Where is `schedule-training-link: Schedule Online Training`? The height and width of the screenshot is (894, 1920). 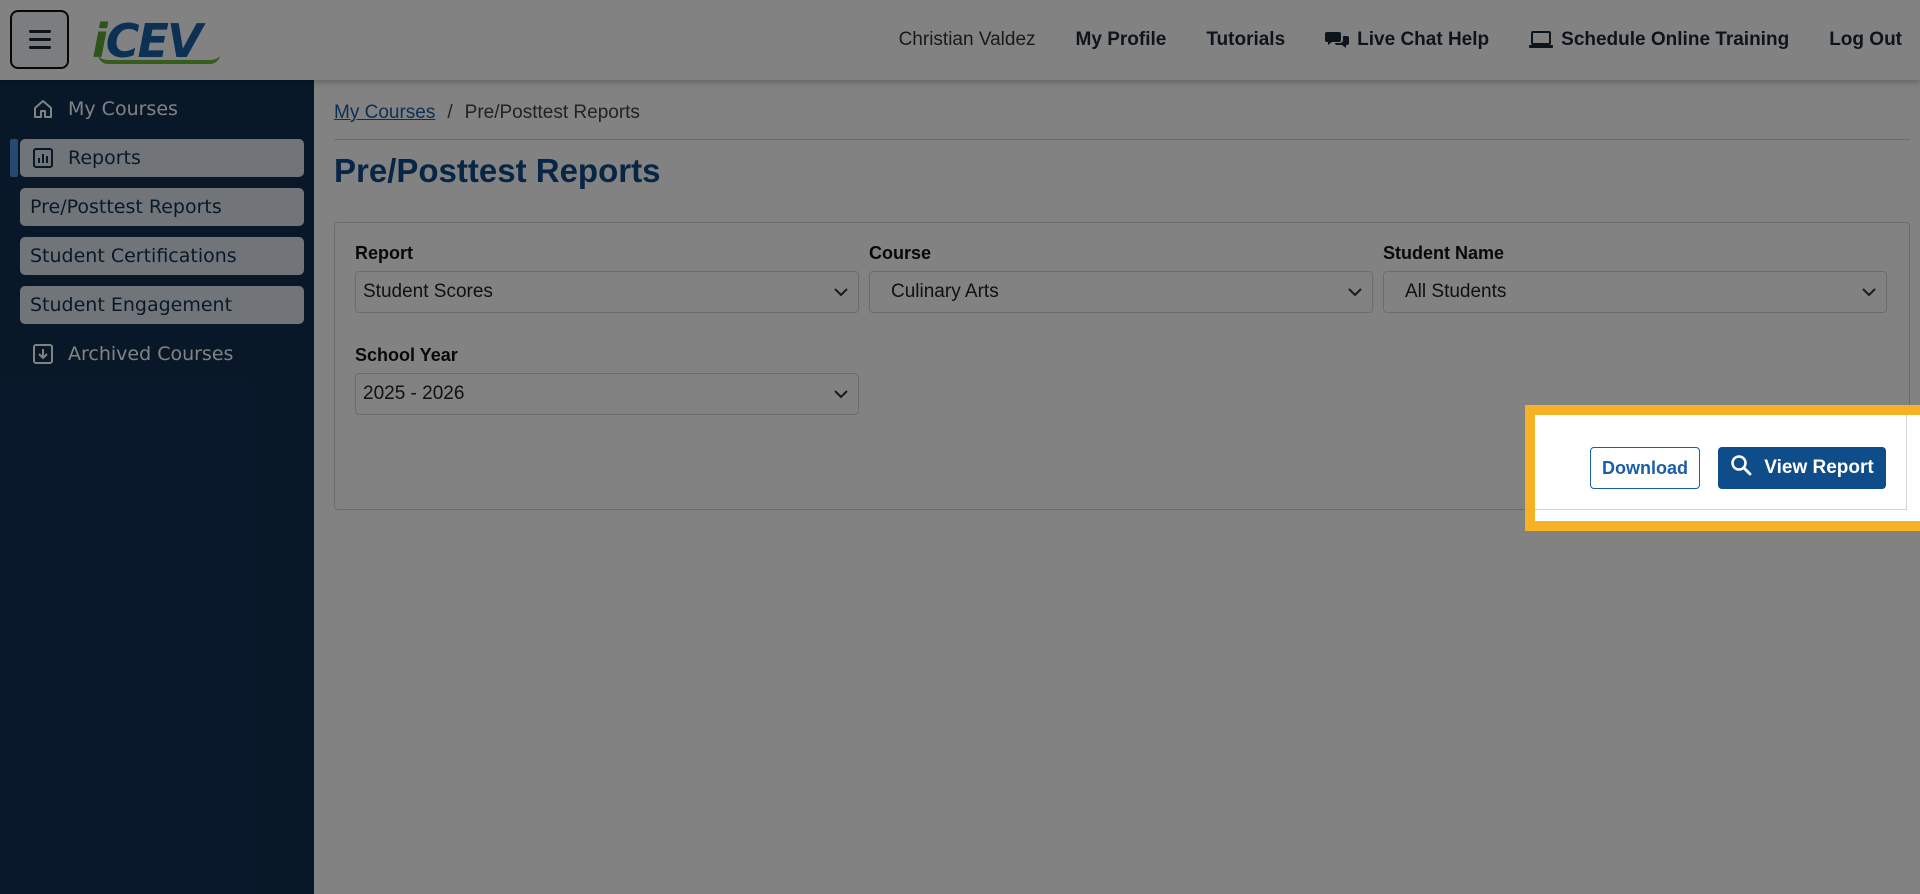
schedule-training-link: Schedule Online Training is located at coordinates (1659, 40).